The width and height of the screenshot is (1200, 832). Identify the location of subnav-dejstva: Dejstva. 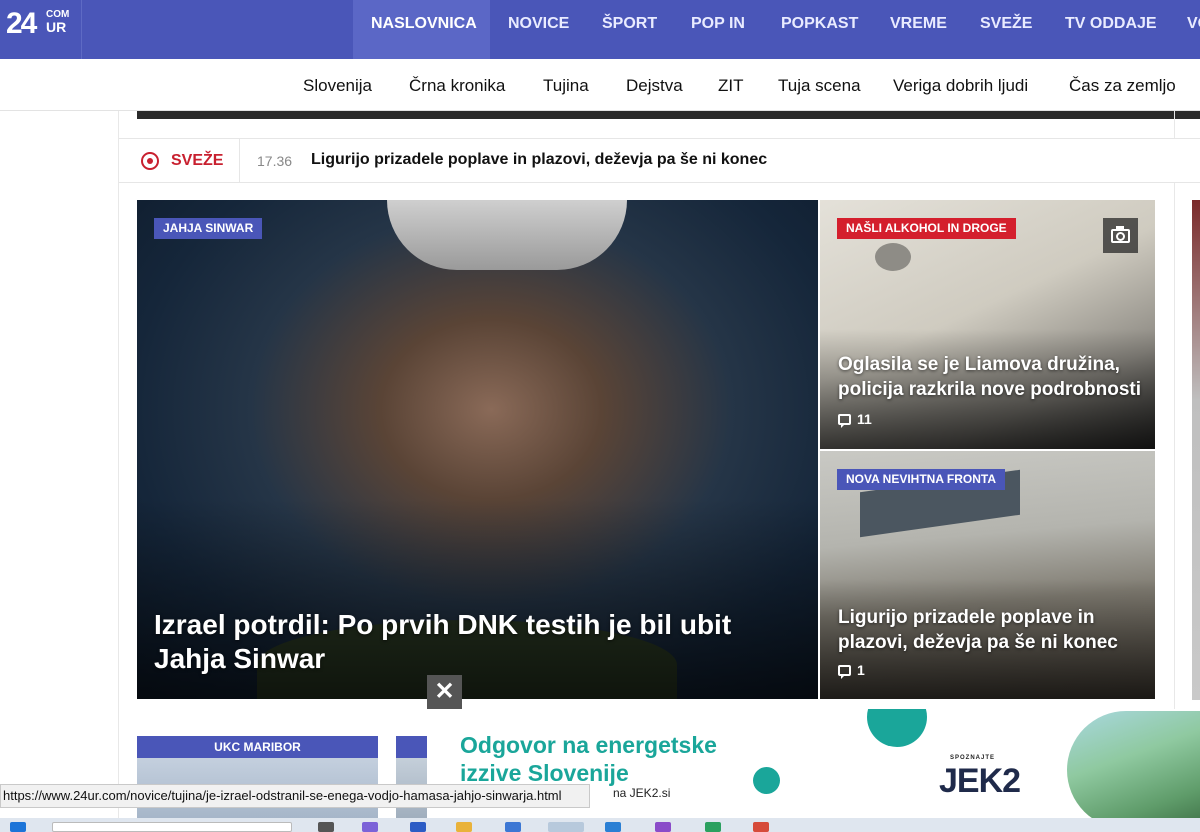
(654, 86).